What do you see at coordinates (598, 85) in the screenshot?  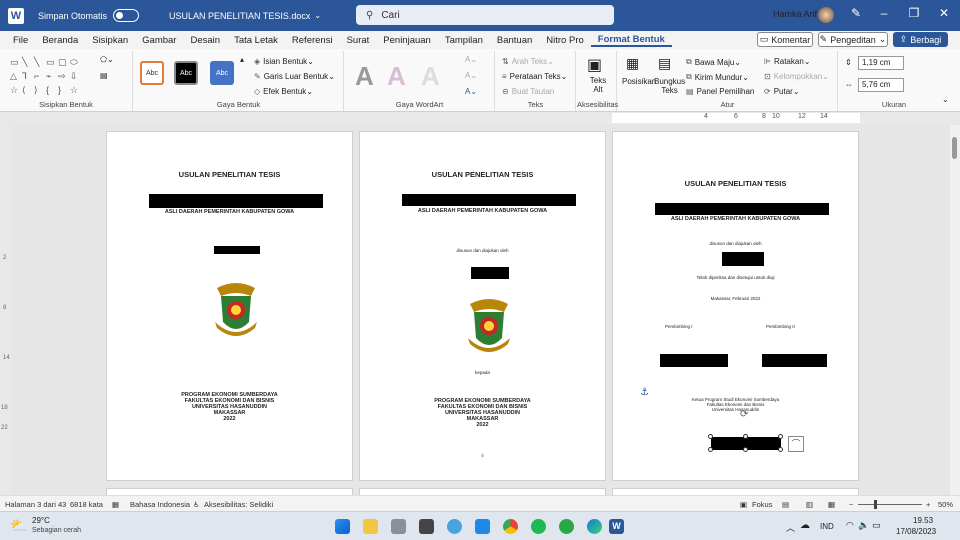 I see `alt-text-button: Teks Alt` at bounding box center [598, 85].